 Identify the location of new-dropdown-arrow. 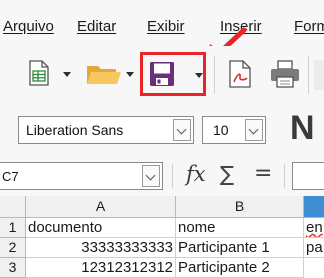
(67, 74).